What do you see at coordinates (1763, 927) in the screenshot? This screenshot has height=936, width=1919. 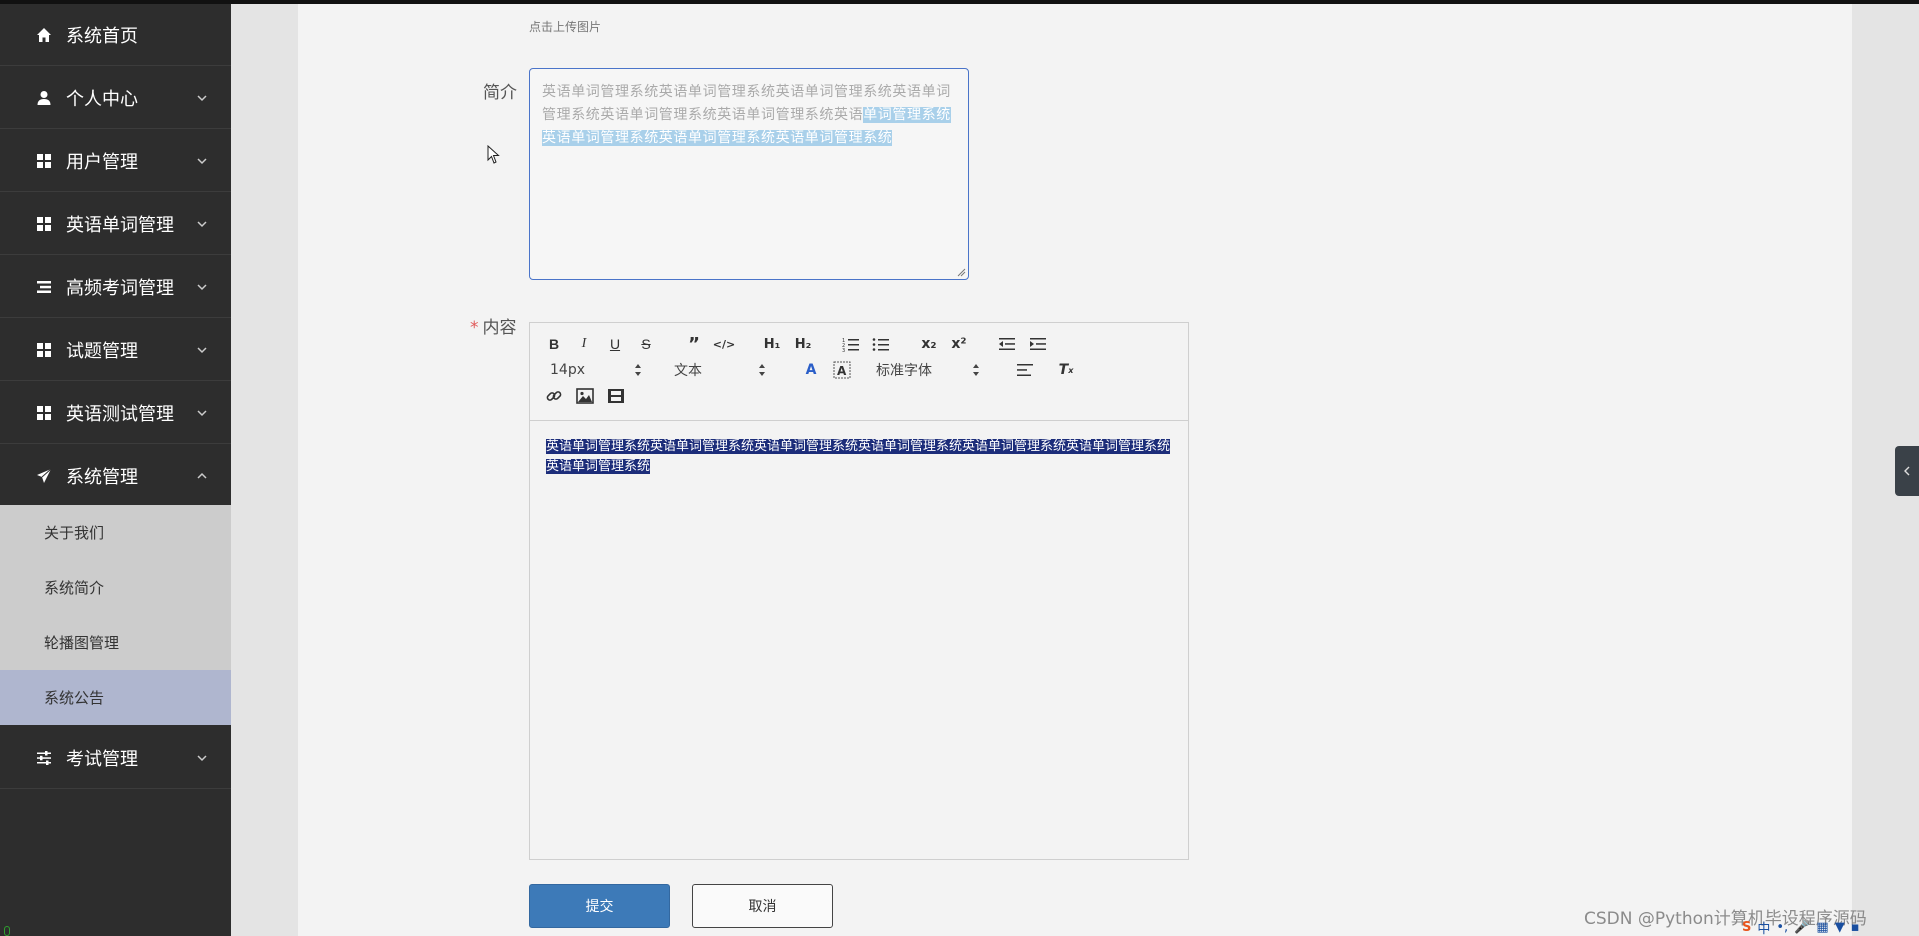 I see `ime-indicator: 中` at bounding box center [1763, 927].